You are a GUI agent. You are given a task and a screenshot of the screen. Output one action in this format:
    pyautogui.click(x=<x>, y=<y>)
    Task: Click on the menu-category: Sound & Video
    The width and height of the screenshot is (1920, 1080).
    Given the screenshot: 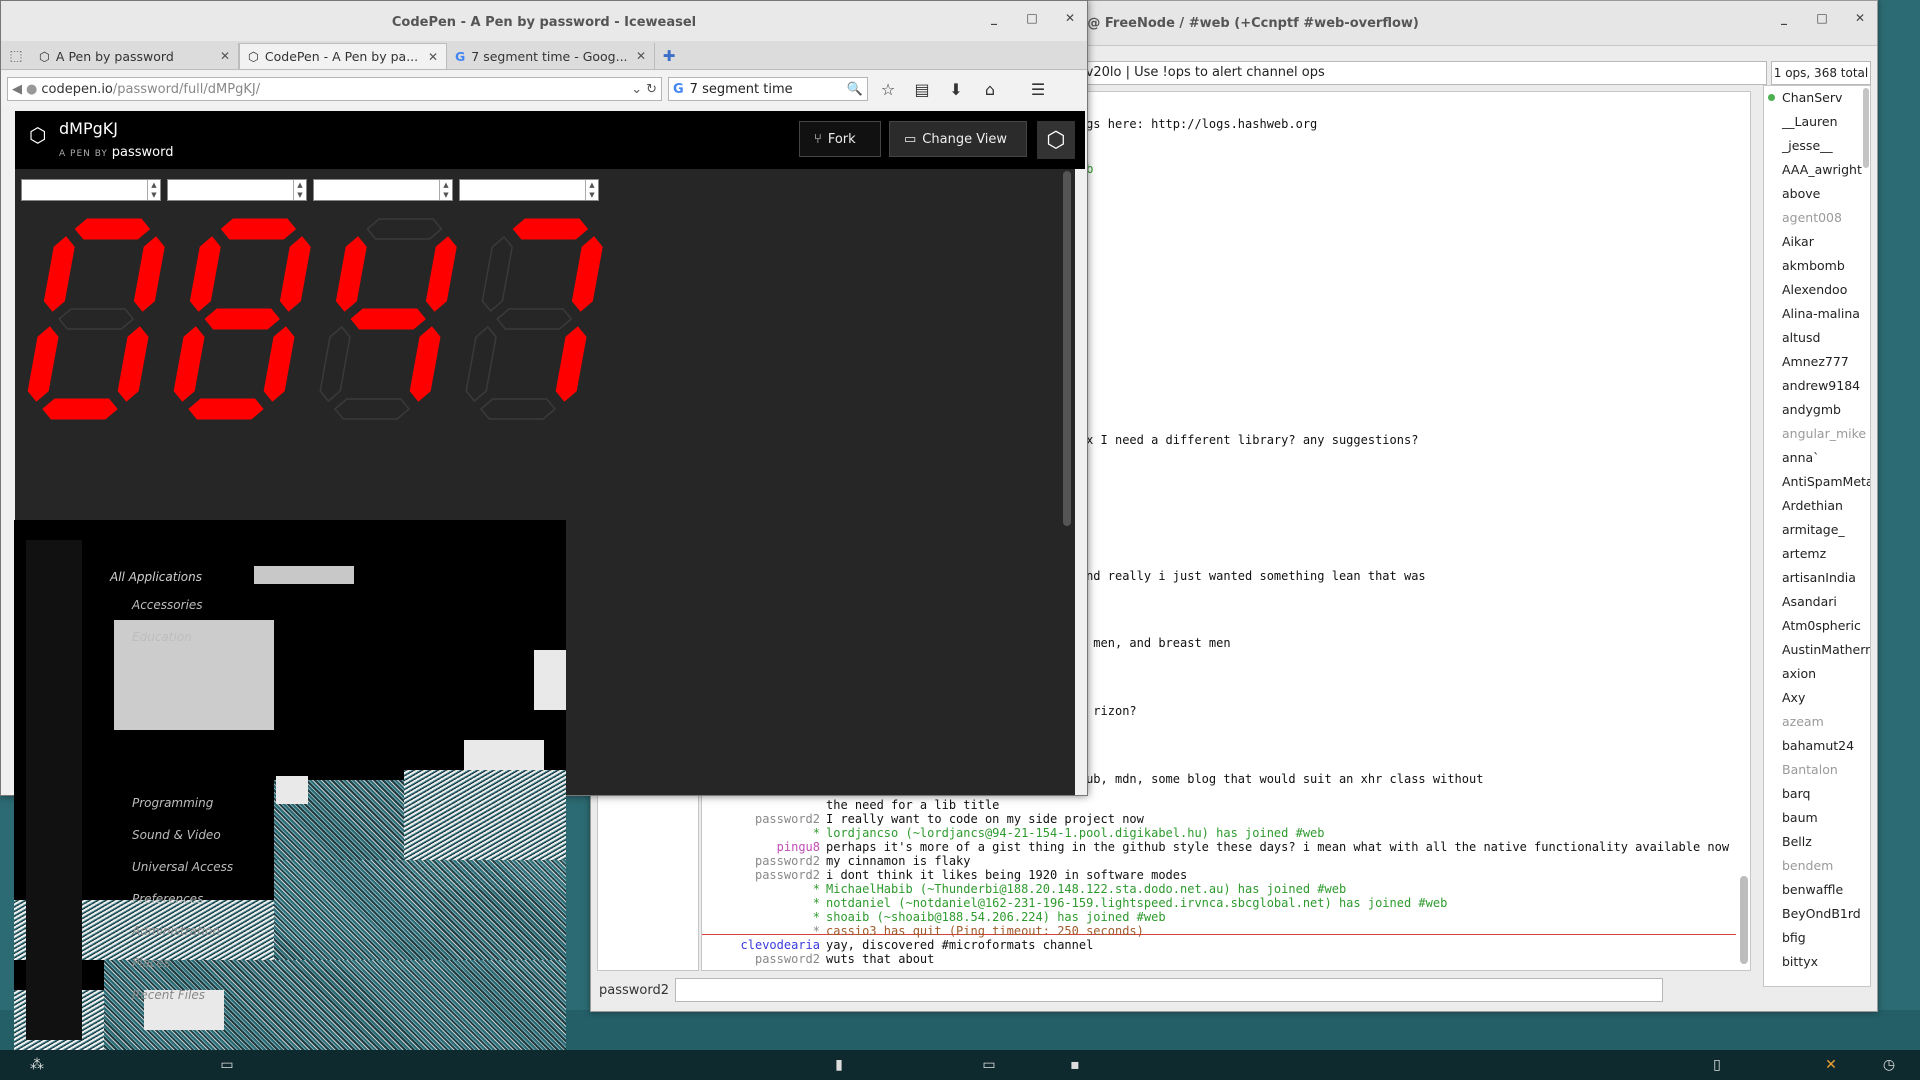 What is the action you would take?
    pyautogui.click(x=176, y=835)
    